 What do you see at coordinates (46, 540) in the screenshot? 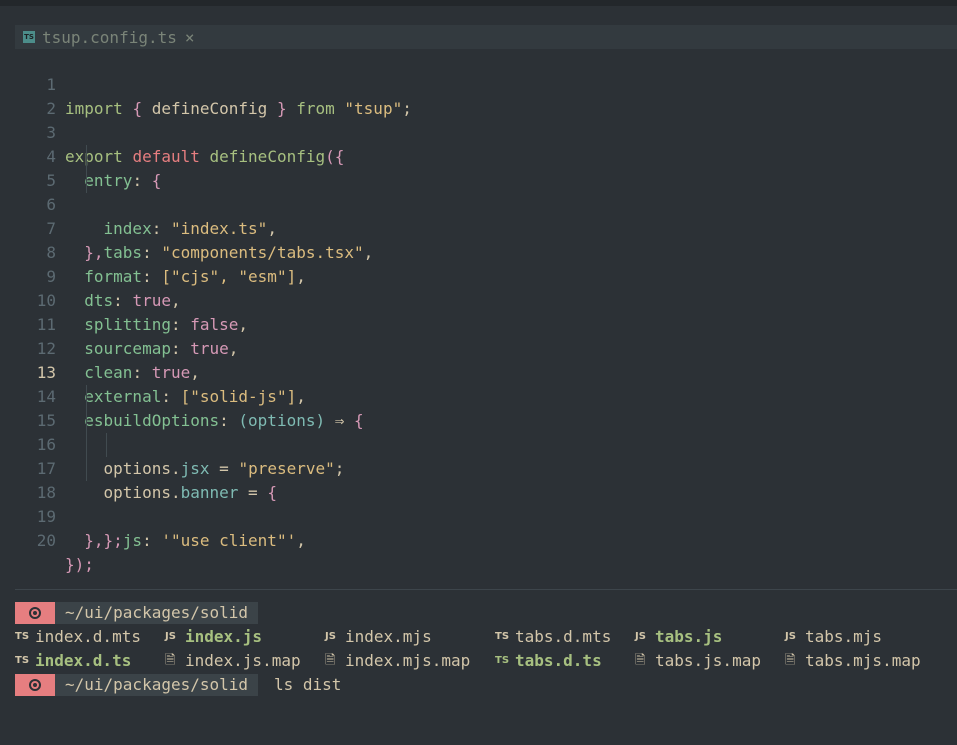
I see `line-number: 20` at bounding box center [46, 540].